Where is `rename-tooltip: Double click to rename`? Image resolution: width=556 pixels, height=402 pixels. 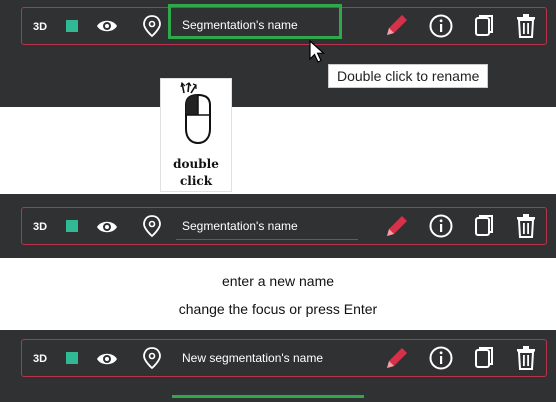 rename-tooltip: Double click to rename is located at coordinates (408, 76).